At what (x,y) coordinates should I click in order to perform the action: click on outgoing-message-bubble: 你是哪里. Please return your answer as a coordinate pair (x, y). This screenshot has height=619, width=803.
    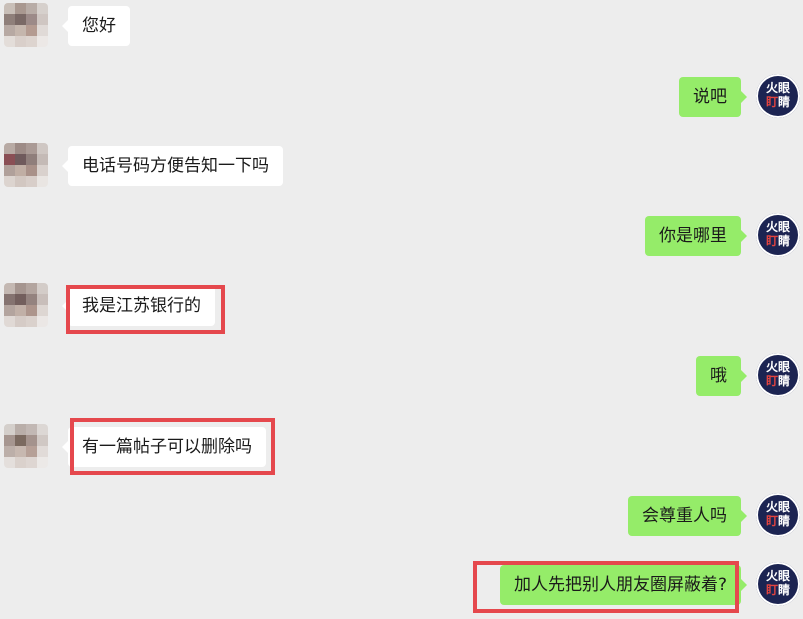
    Looking at the image, I should click on (696, 236).